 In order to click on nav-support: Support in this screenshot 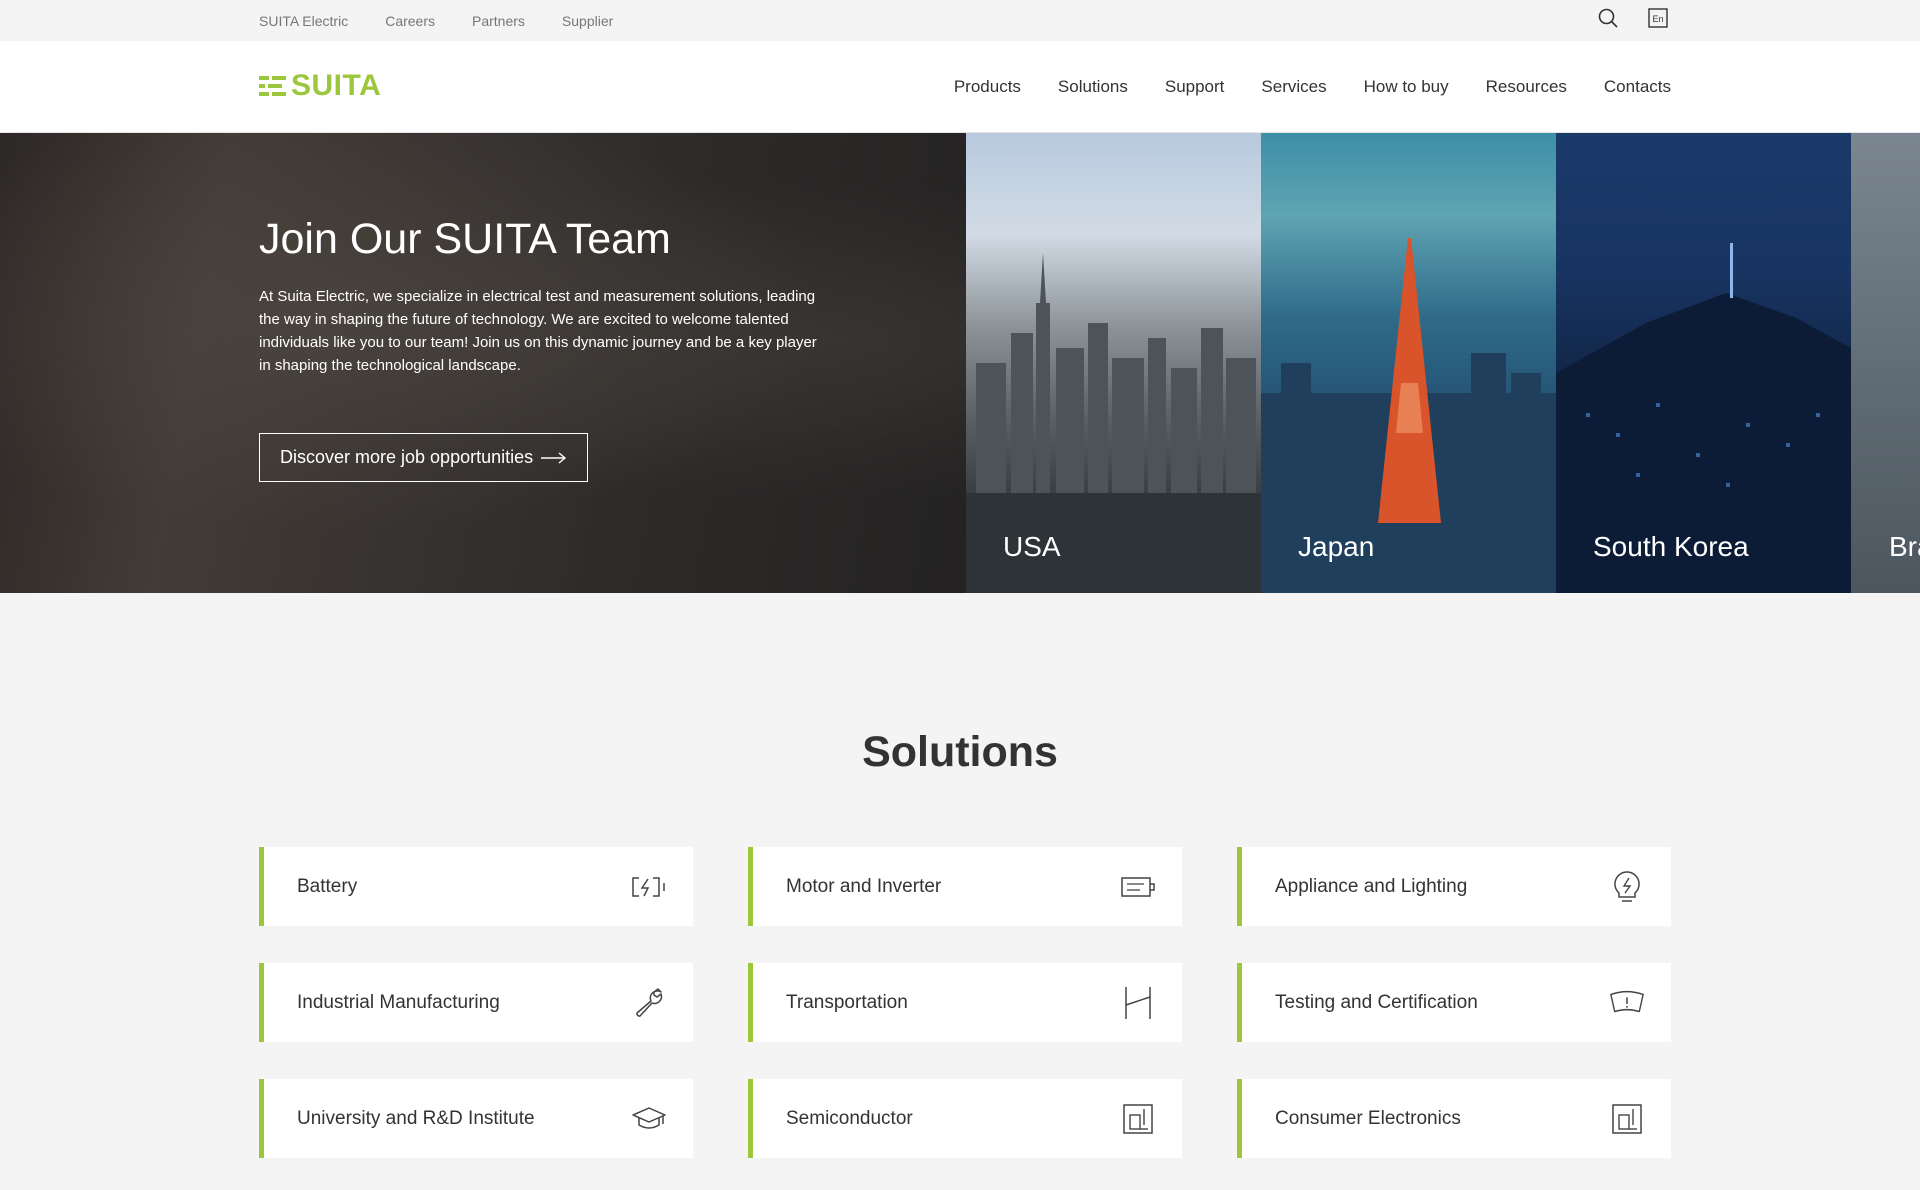, I will do `click(1195, 87)`.